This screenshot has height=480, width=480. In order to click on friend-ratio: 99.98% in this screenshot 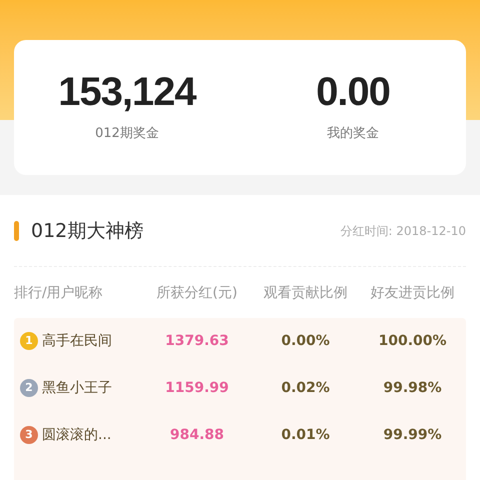, I will do `click(412, 388)`.